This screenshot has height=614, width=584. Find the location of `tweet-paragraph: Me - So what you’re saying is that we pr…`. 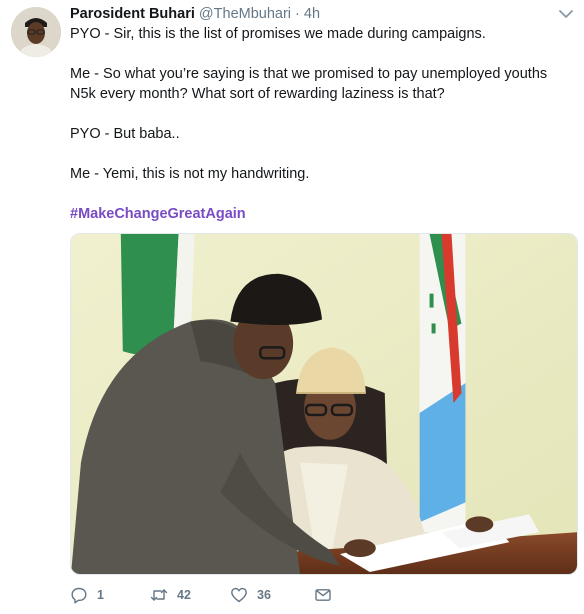

tweet-paragraph: Me - So what you’re saying is that we pr… is located at coordinates (309, 84).